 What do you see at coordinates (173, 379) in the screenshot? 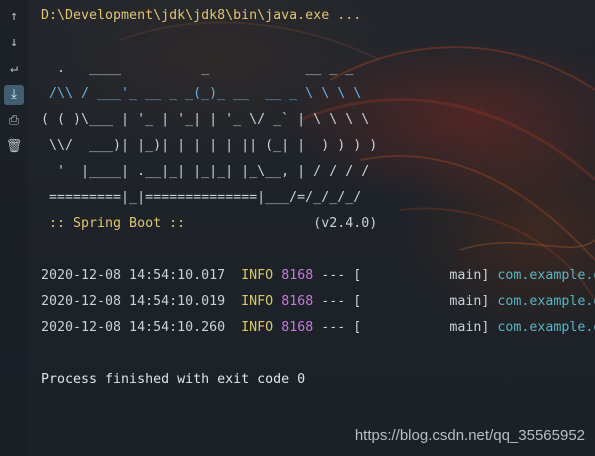
I see `exit-message: Process finished with exit code 0` at bounding box center [173, 379].